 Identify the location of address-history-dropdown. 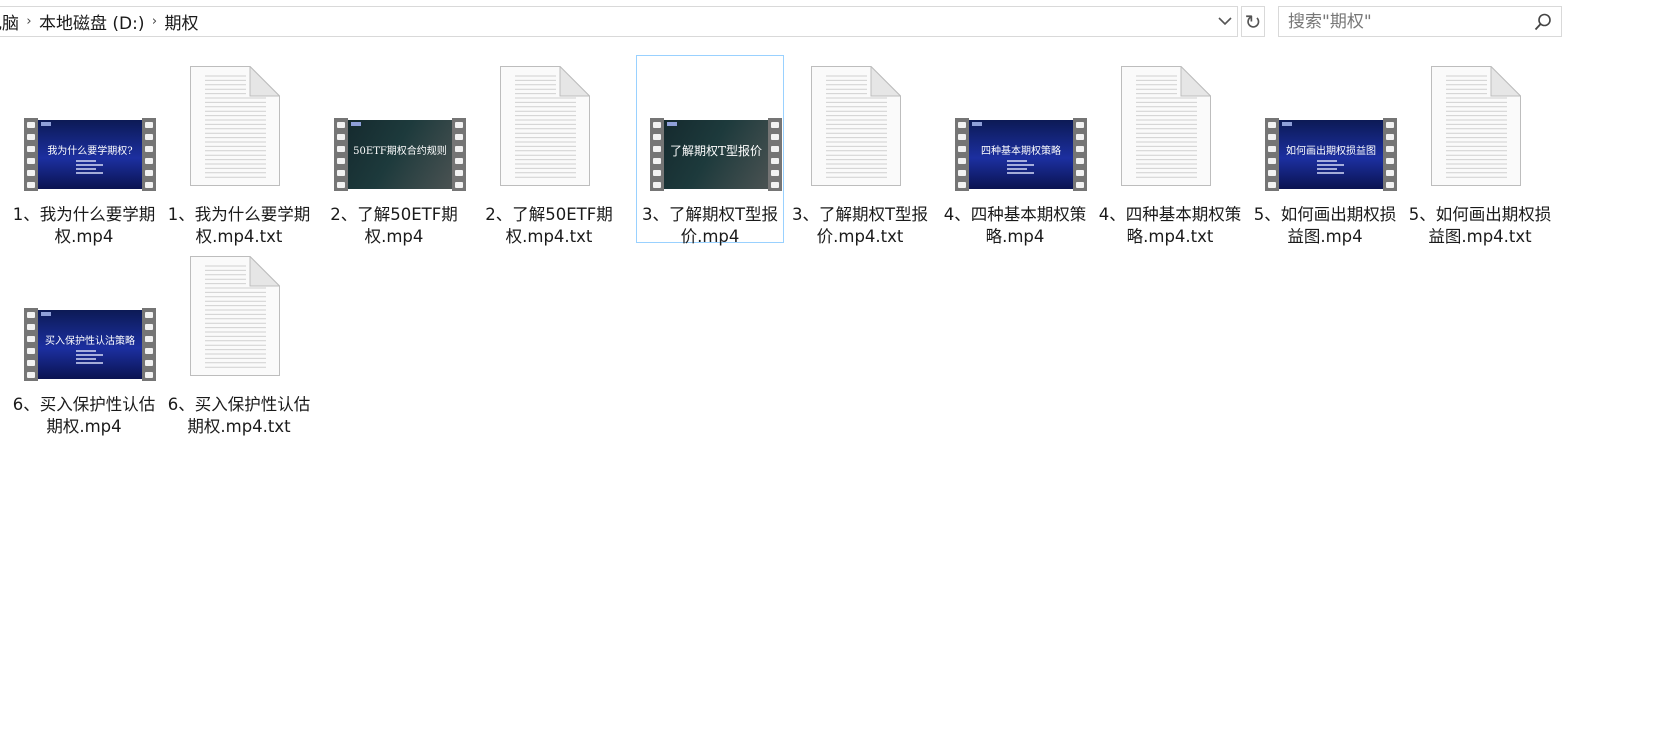
(1225, 21).